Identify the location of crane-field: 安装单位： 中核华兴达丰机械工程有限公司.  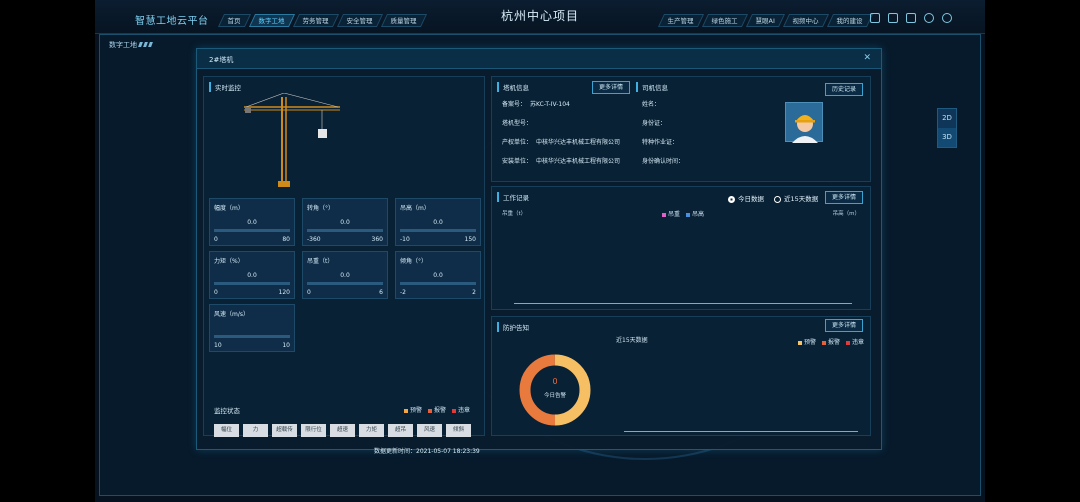
(561, 160).